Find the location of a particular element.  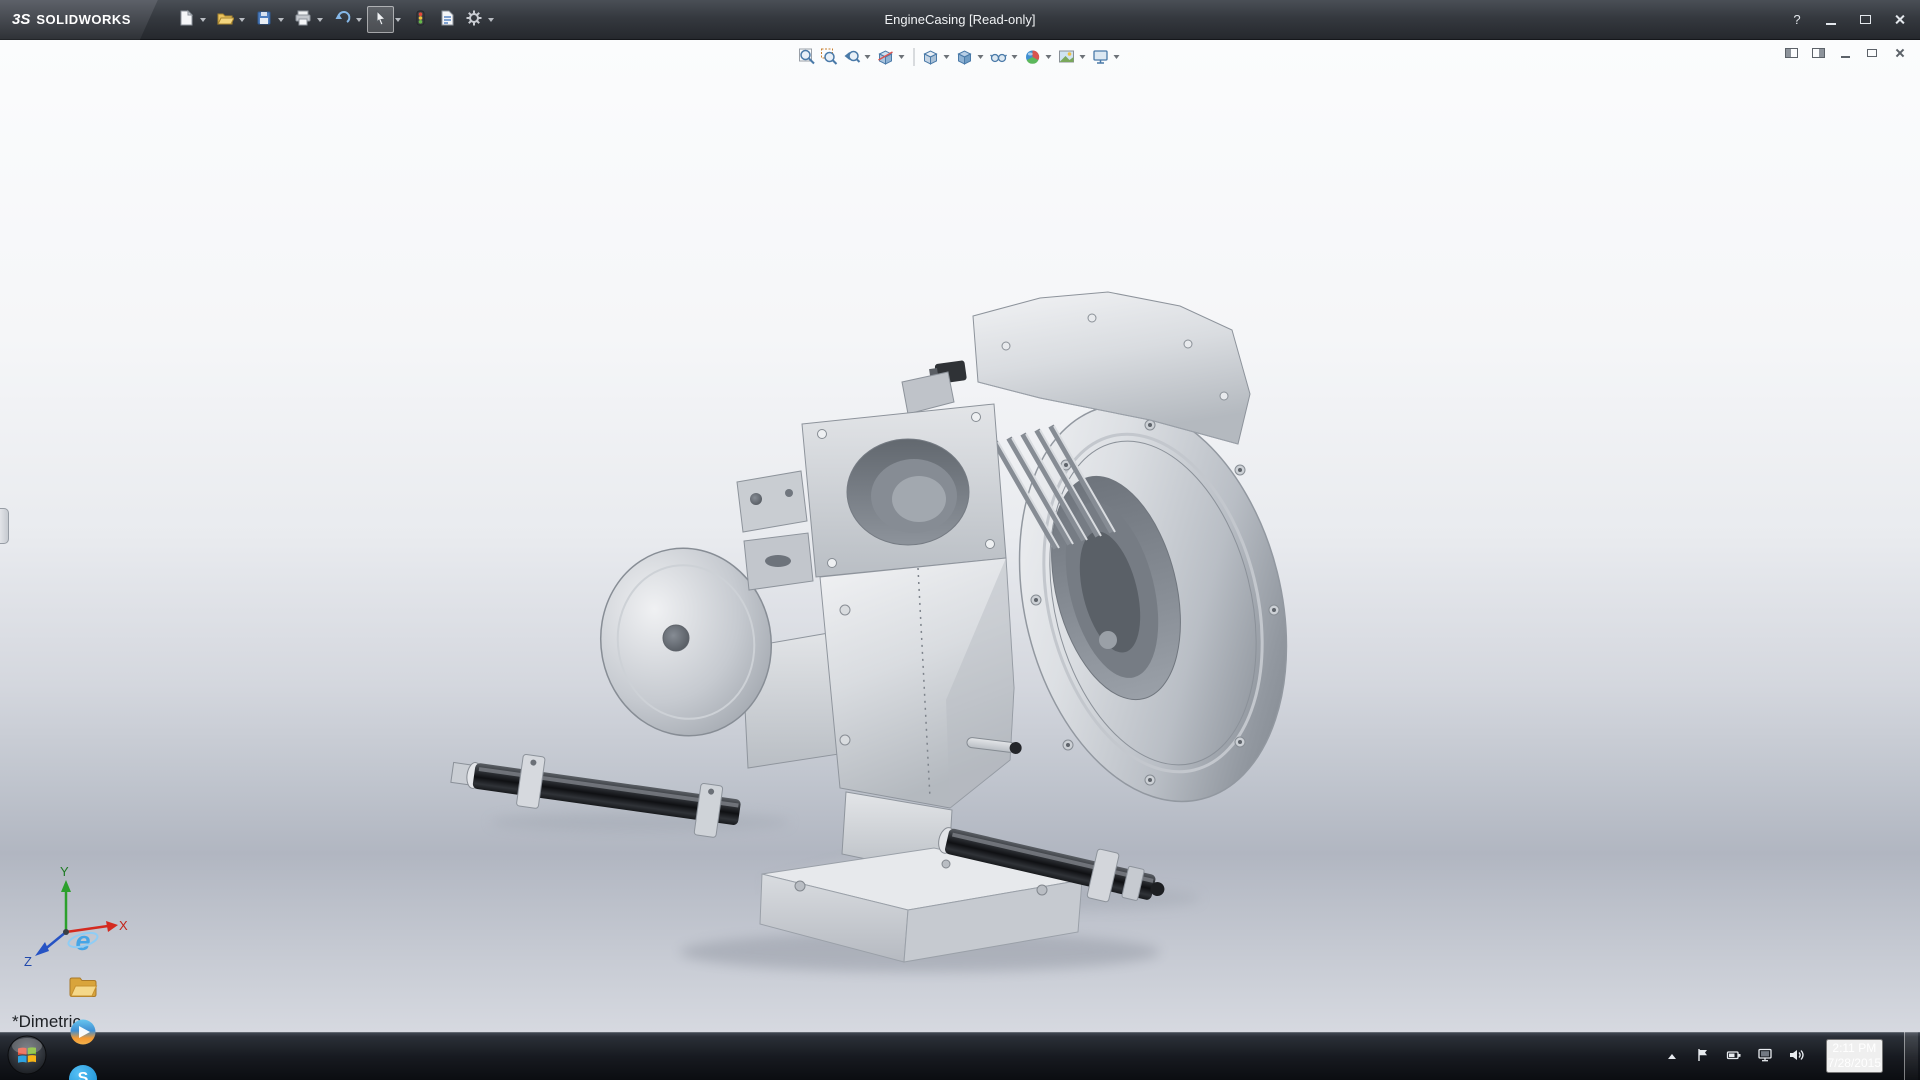

apply-scene-button is located at coordinates (1067, 57).